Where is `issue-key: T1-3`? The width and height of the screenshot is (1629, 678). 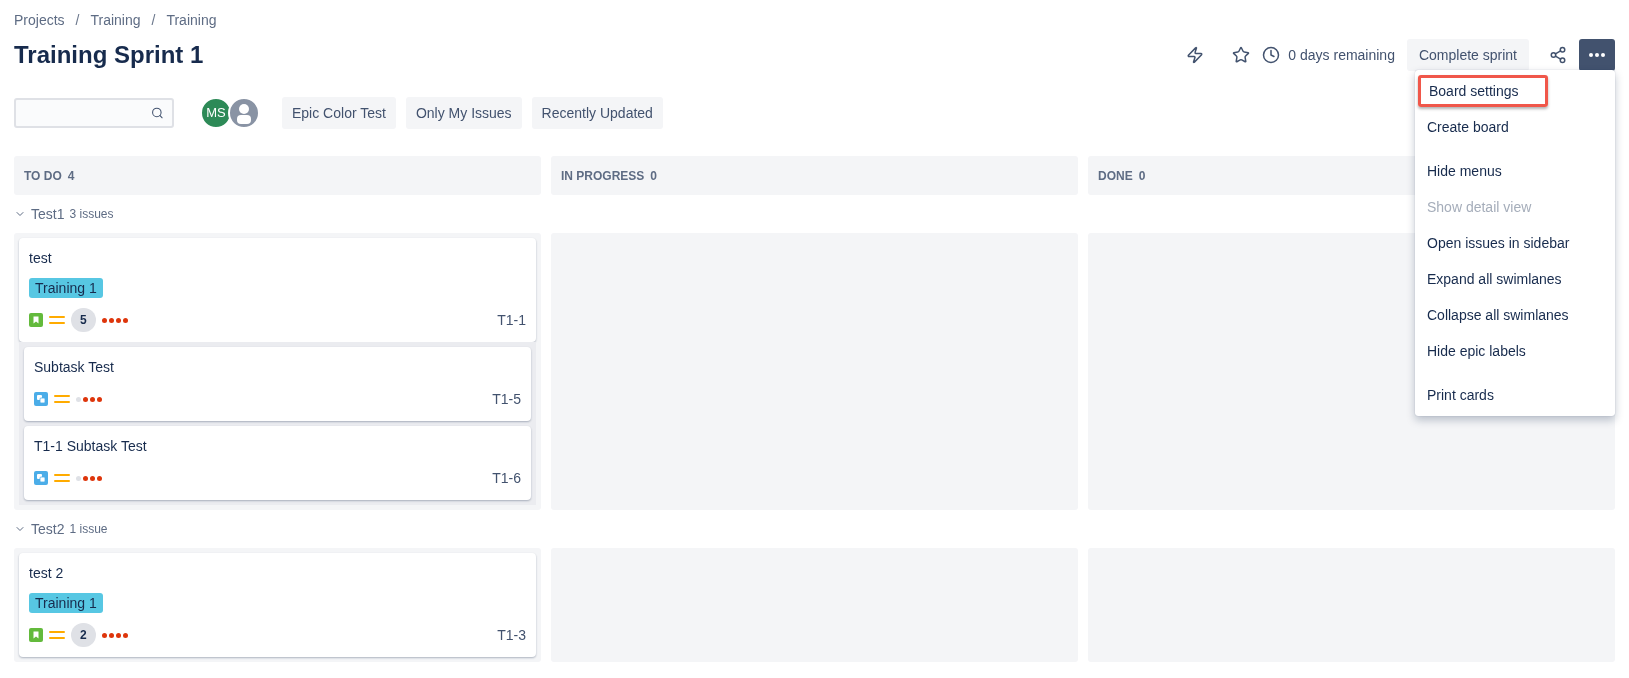 issue-key: T1-3 is located at coordinates (511, 635).